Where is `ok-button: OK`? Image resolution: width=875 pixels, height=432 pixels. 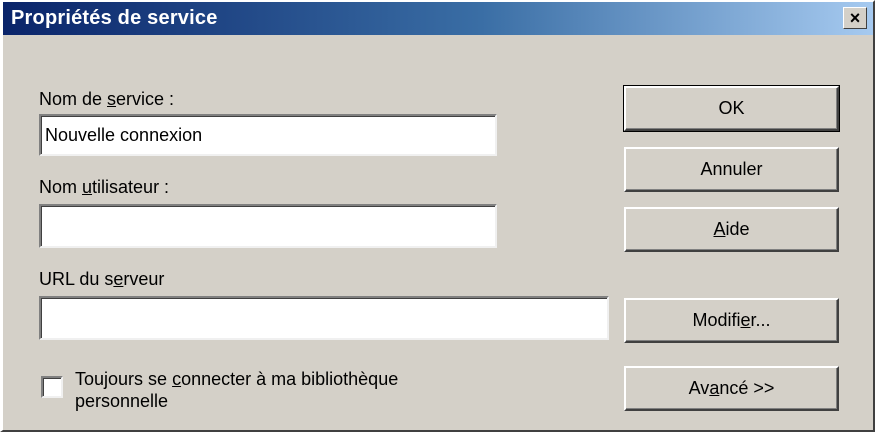
ok-button: OK is located at coordinates (731, 108).